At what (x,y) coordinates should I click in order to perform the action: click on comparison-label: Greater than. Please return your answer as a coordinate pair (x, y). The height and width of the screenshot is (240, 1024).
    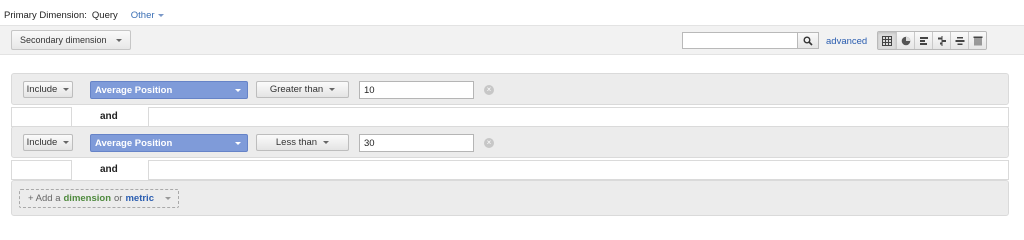
    Looking at the image, I should click on (296, 89).